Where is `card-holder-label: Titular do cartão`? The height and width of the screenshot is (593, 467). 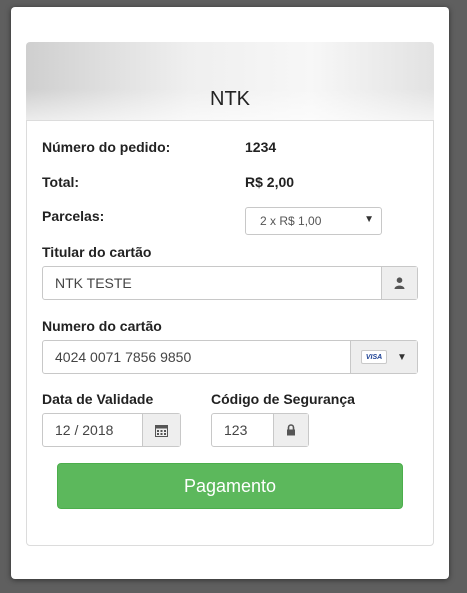 card-holder-label: Titular do cartão is located at coordinates (97, 252).